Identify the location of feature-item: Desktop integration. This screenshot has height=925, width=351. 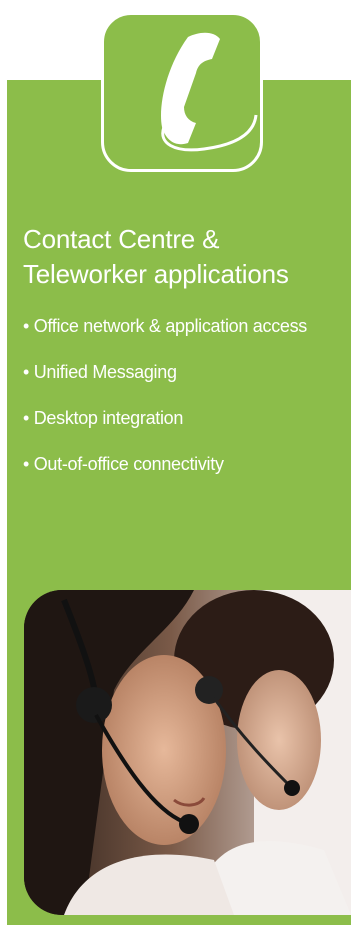
(186, 429).